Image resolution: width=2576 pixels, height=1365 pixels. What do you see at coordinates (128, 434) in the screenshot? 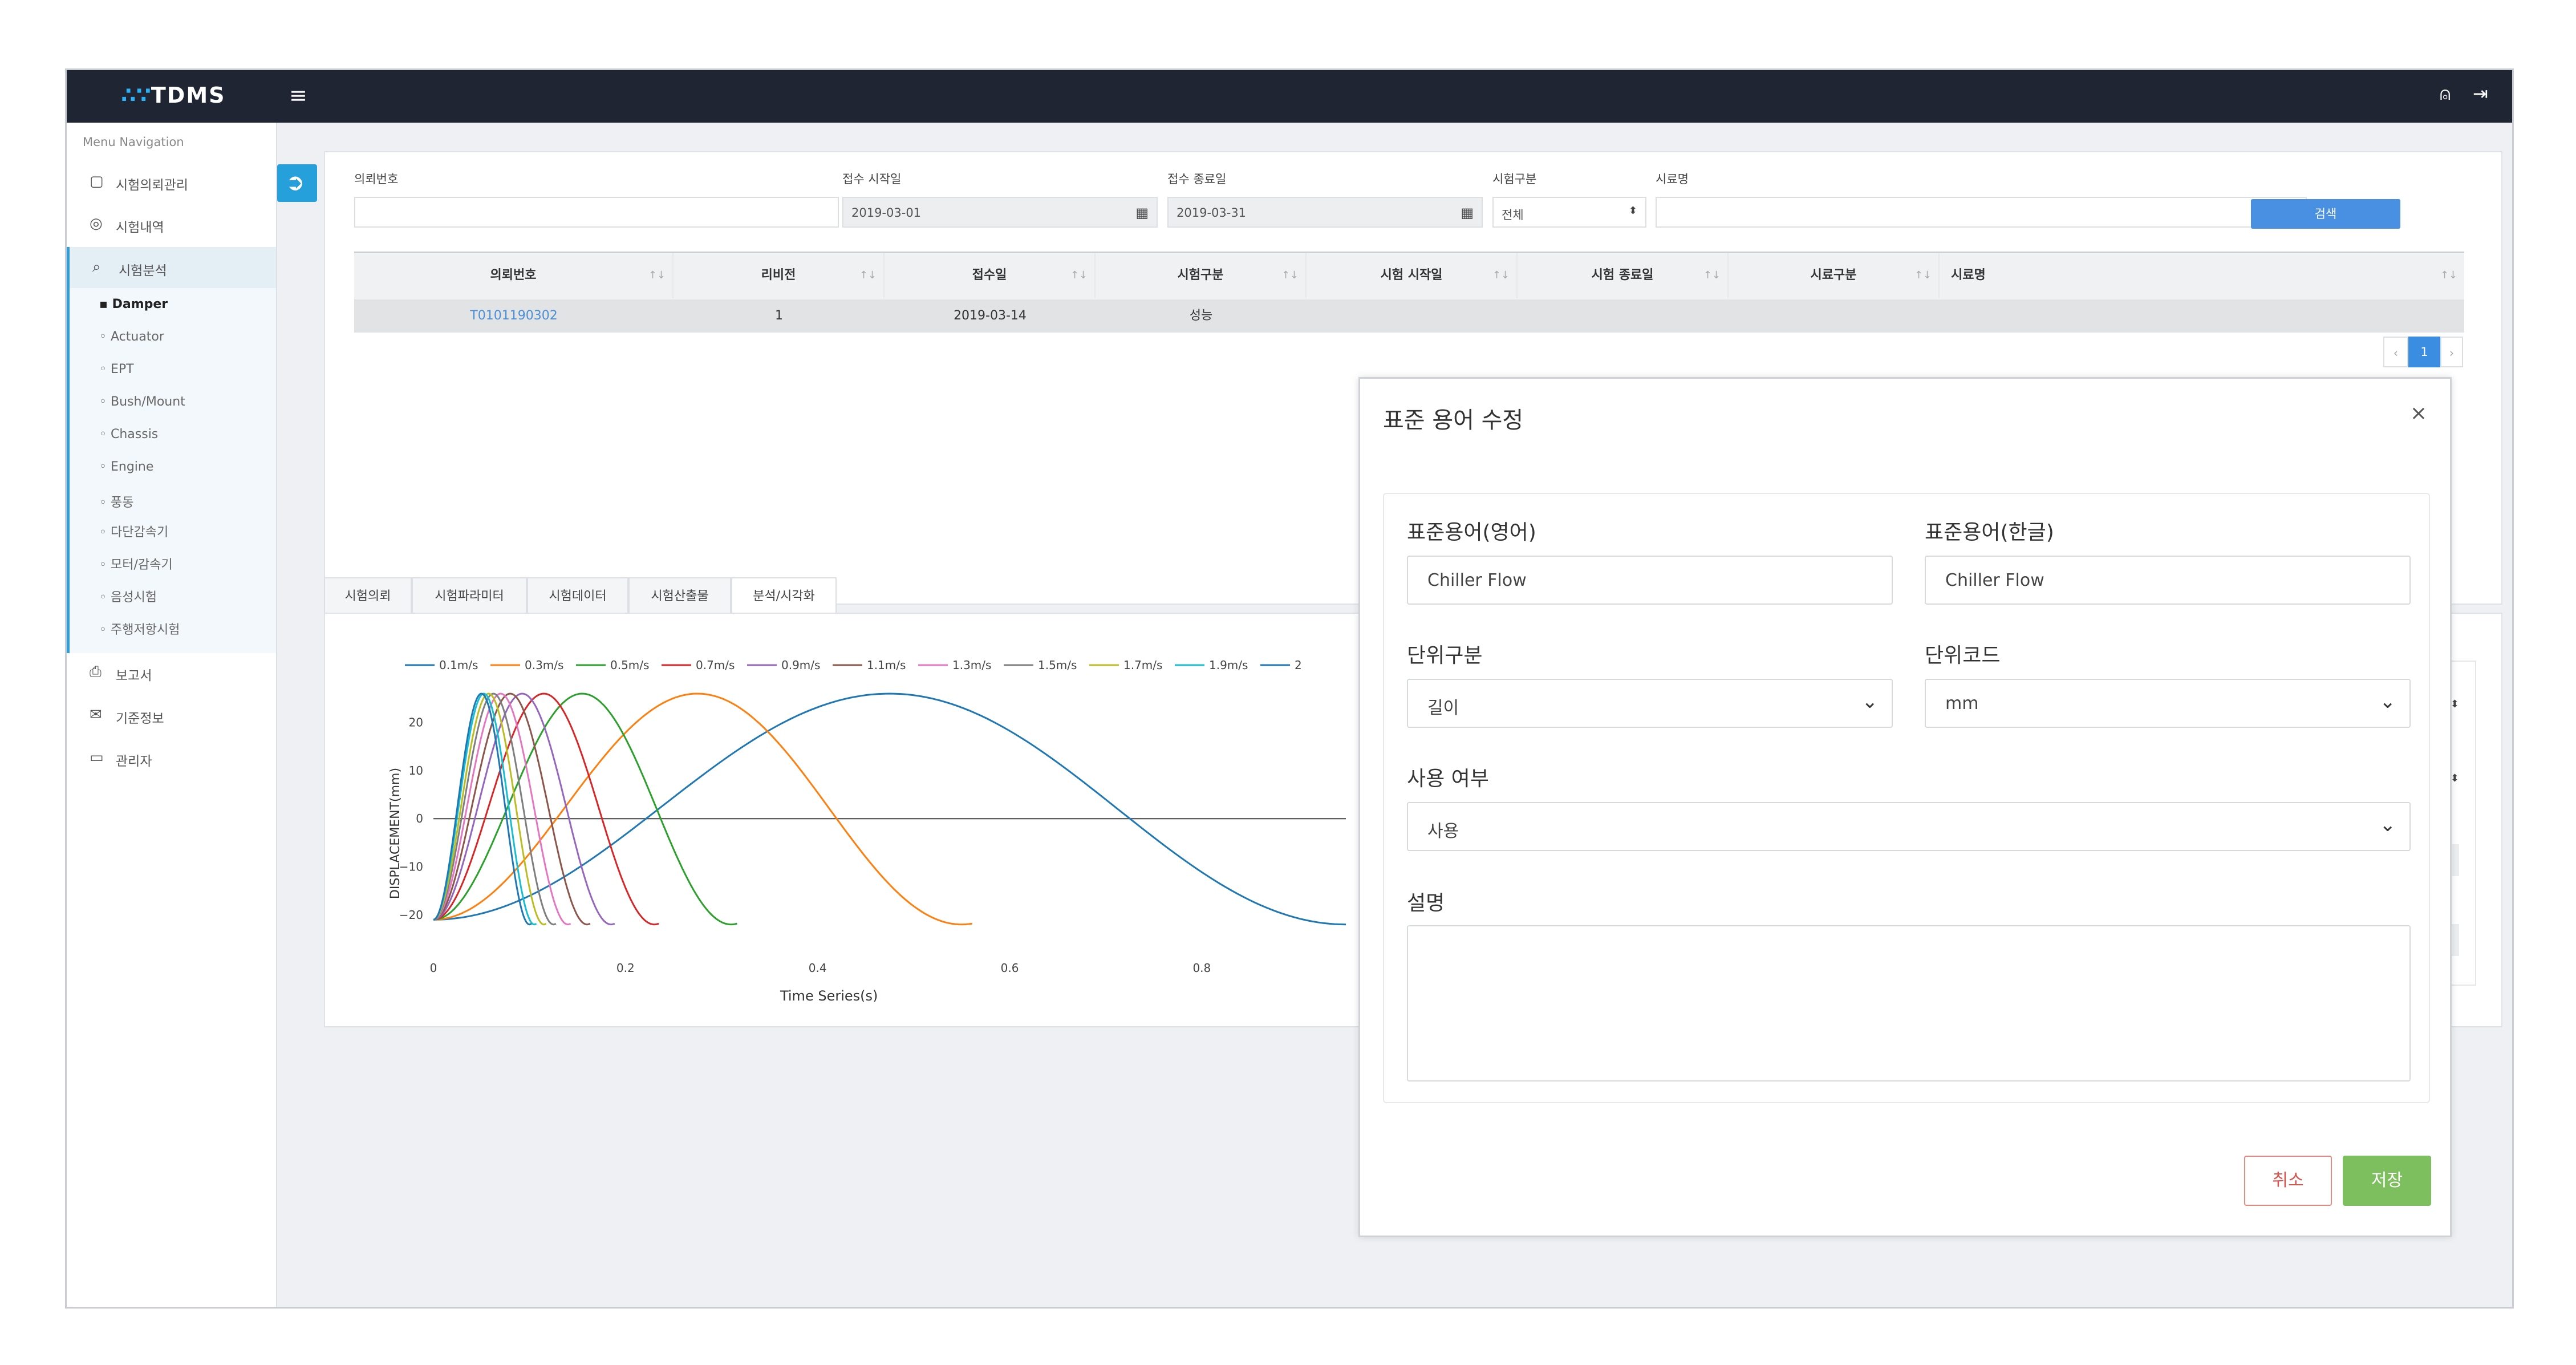
I see `submenu-chassis: ◦ Chassis` at bounding box center [128, 434].